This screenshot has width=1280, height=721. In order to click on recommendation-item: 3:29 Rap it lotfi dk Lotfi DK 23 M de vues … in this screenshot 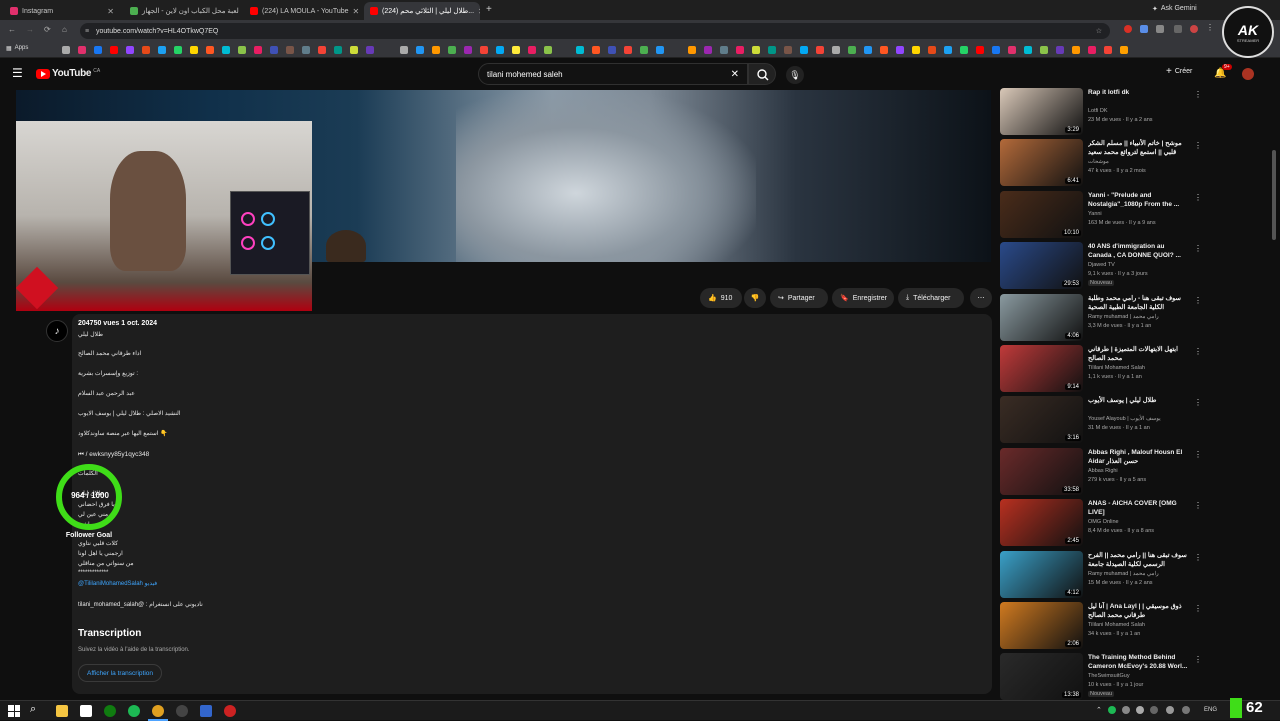, I will do `click(1102, 112)`.